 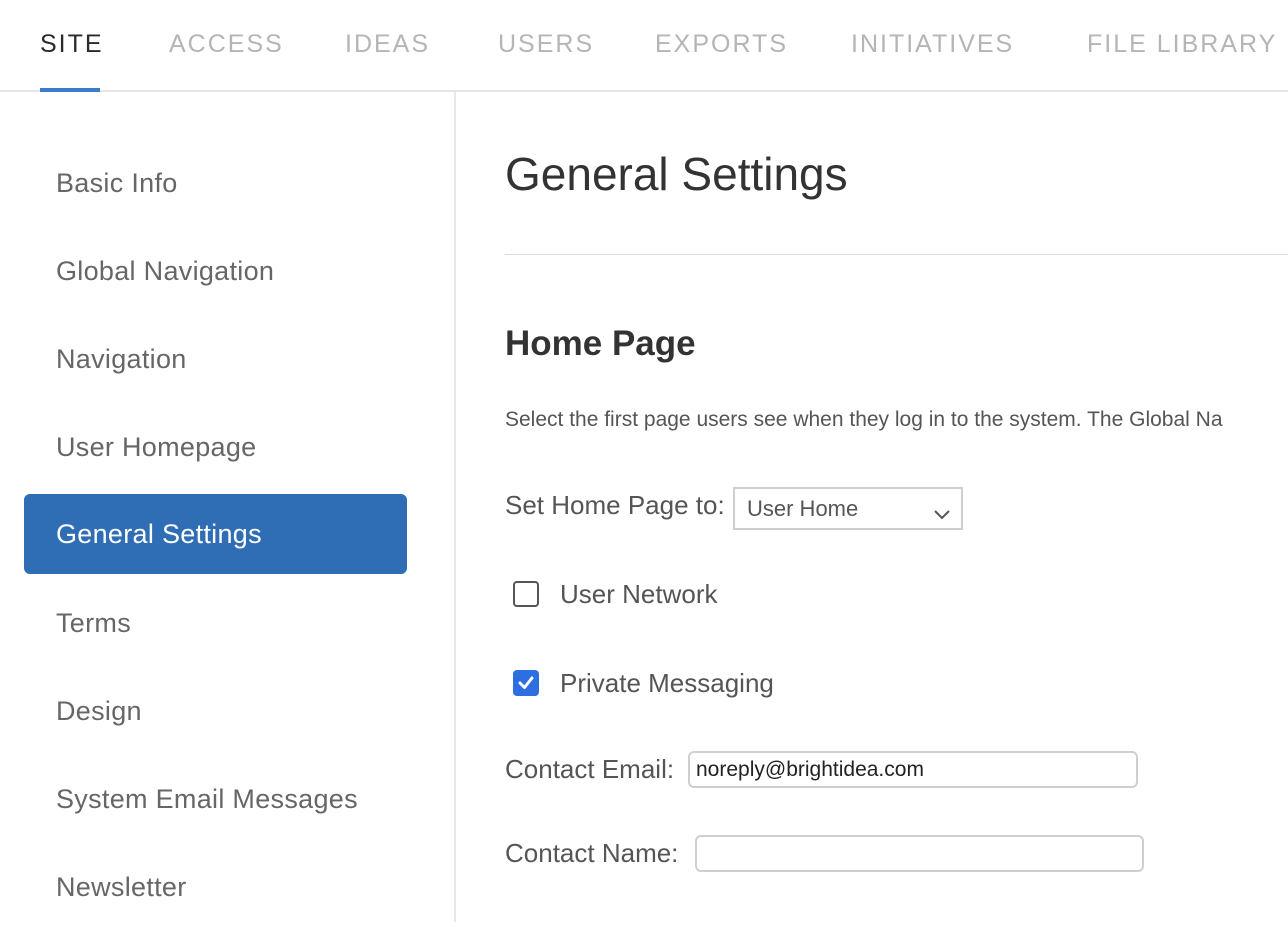 What do you see at coordinates (526, 594) in the screenshot?
I see `user-network-checkbox` at bounding box center [526, 594].